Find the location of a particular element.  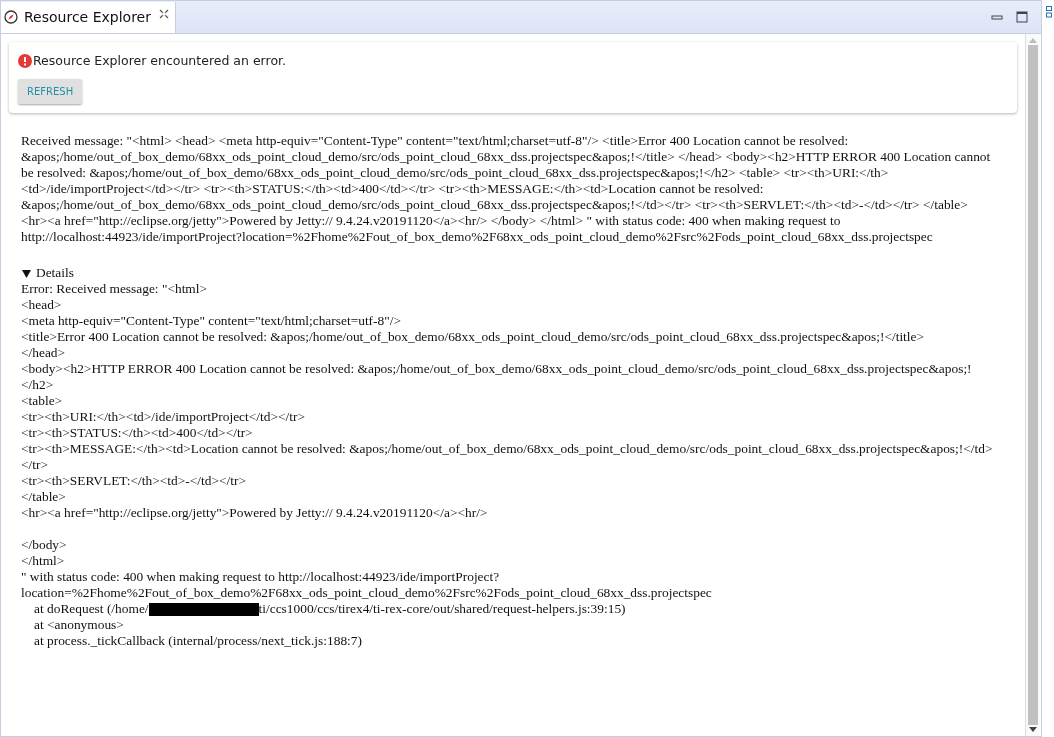

error-text: Received message: "<html> <head> <meta http-equiv="Content-Type" content="text/html;charset=utf-8"/> <title>Error 400 Location cannot be resolved: &apos;/home/out_of_box_demo/68xx_ods_point_cloud_demo/src/ods_point_cloud_68xx_dss.projectspec&apos;!</title> </head> <body><h2>HTTP ERROR 400 Location cannot be resolved: &apos;/home/out_of_box_demo/68xx_ods_point_cloud_demo/src/ods_point_cloud_68xx_dss.projectspec&apos;!</h2> <table> <tr><th>URI:</th> <td>/ide/importProject</td></tr> <tr><th>STATUS:</th><td>400</td></tr> <tr><th>MESSAGE:</th><td>Location cannot be resolved: &apos;/home/out_of_box_demo/68xx_ods_point_cloud_demo/src/ods_point_cloud_68xx_dss.projectspec&apos;!</td></tr> <tr><th>SERVLET:</th><td>-</td></tr> </table> <hr><a href="http://eclipse.org/jetty">Powered by Jetty:// 9.4.24.v20191120</a><hr/> </body> </html> " with status code: 400 when making request to http://localhost:44923/ide/importProject?location=%2Fhome%2Fout_of_box_demo%2F68xx_ods_point_cloud_demo%2Fsrc%2Fods_point_cloud_68xx_dss.projectspec is located at coordinates (506, 189).